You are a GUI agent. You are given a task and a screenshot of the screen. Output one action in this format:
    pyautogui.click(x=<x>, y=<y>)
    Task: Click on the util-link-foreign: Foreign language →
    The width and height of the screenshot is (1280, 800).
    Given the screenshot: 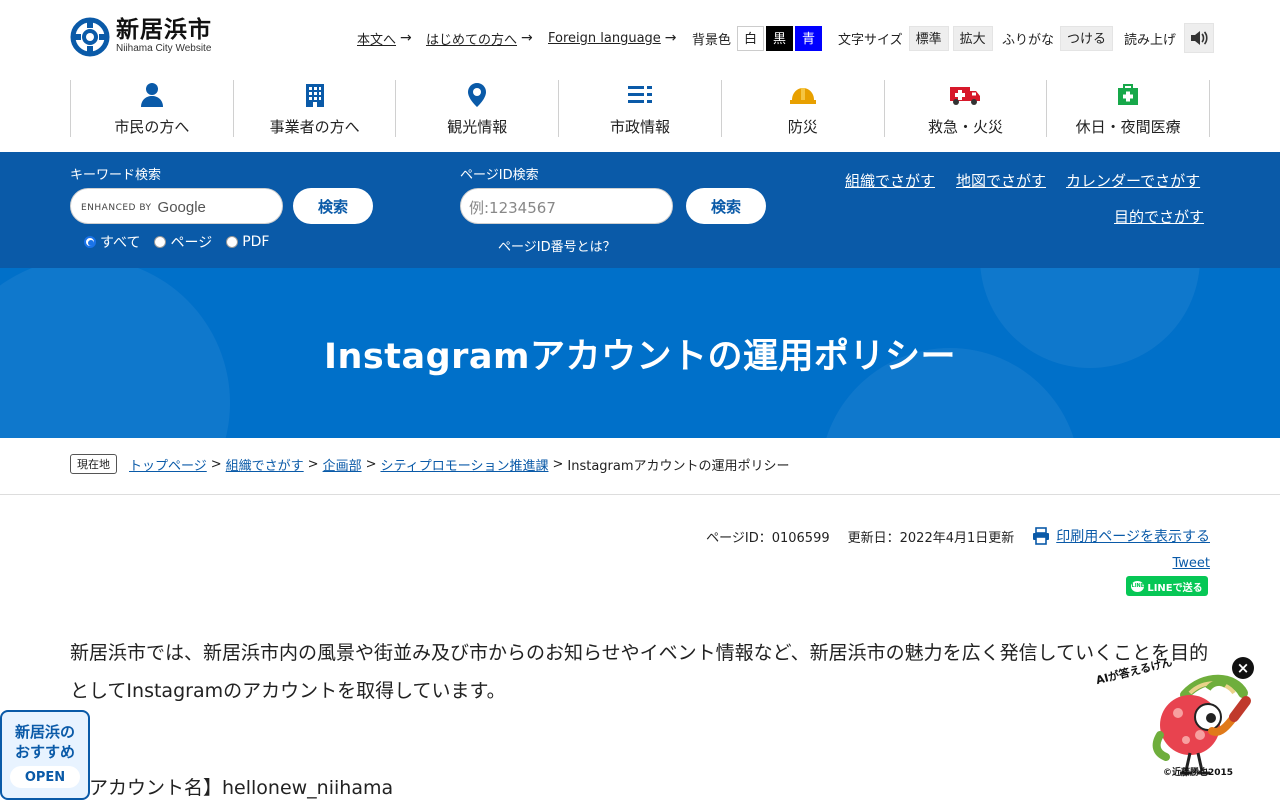 What is the action you would take?
    pyautogui.click(x=612, y=38)
    